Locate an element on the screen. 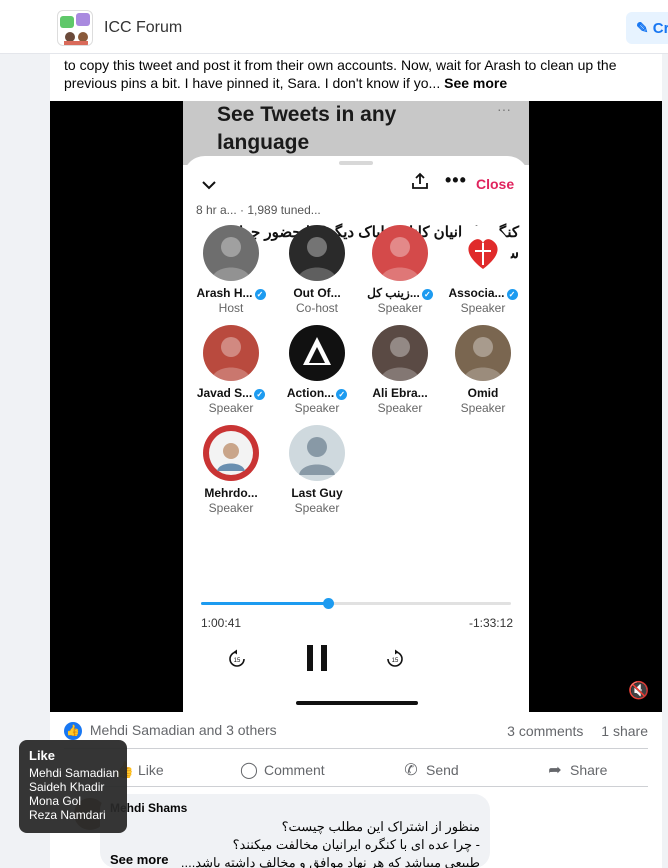  group-name: ICC Forum is located at coordinates (143, 28).